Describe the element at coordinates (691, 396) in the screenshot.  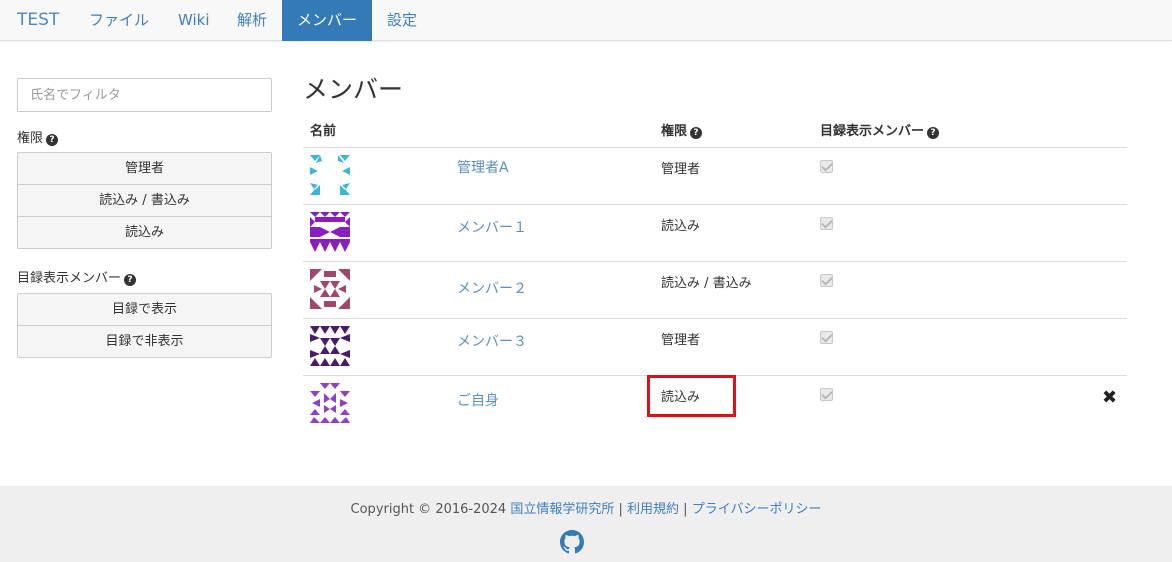
I see `highlight-box` at that location.